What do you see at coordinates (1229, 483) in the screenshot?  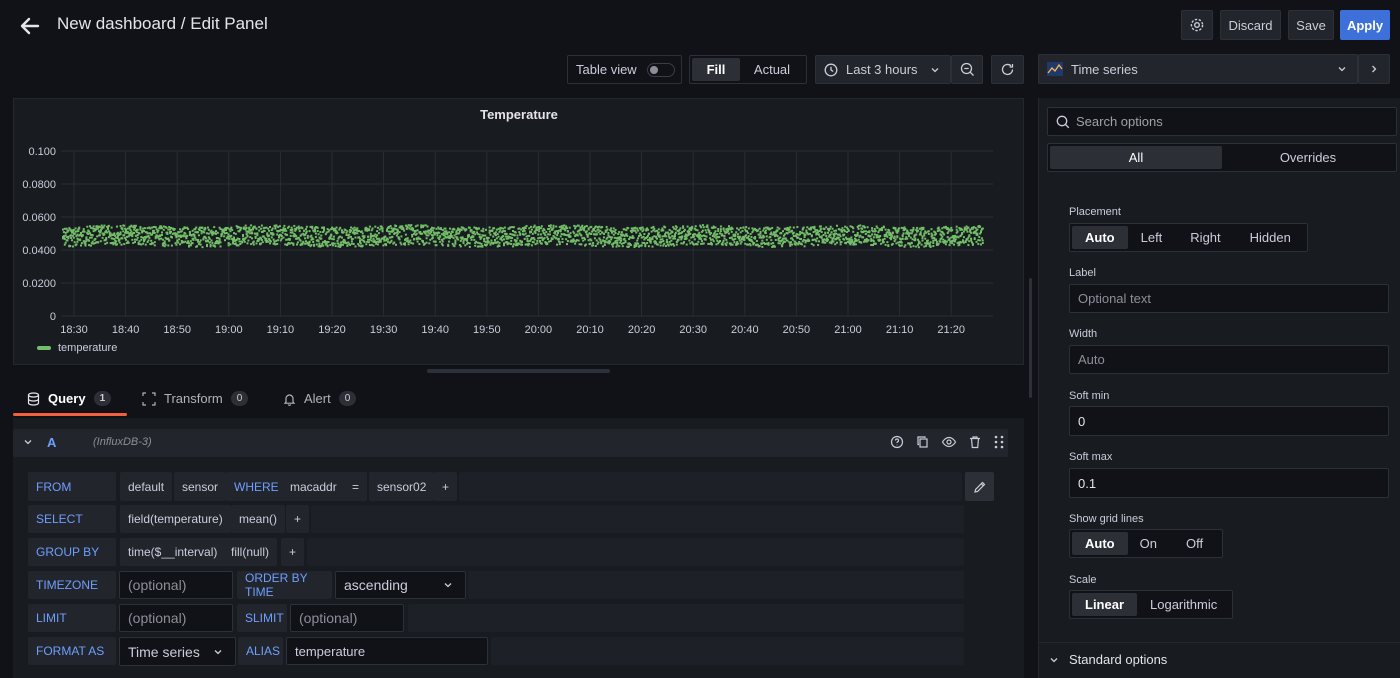 I see `soft-max-input: 0.1` at bounding box center [1229, 483].